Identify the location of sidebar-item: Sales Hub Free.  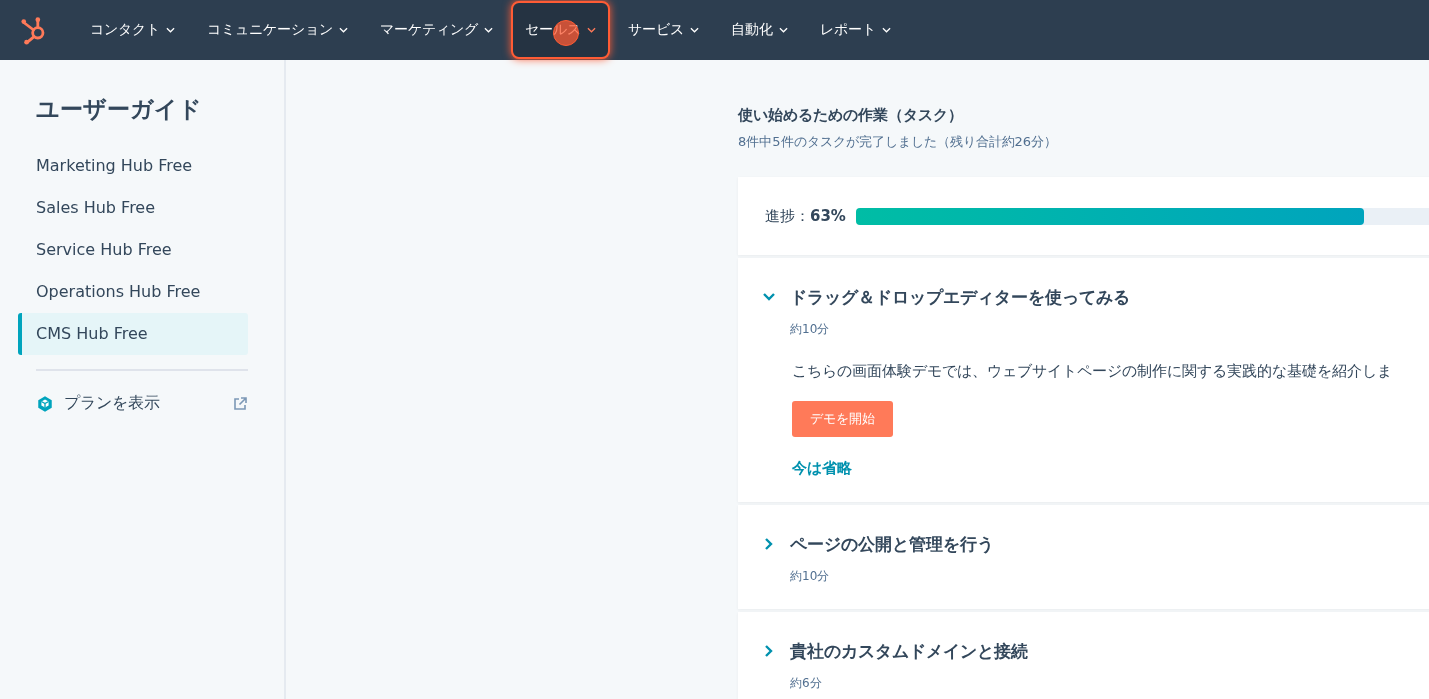
(133, 208).